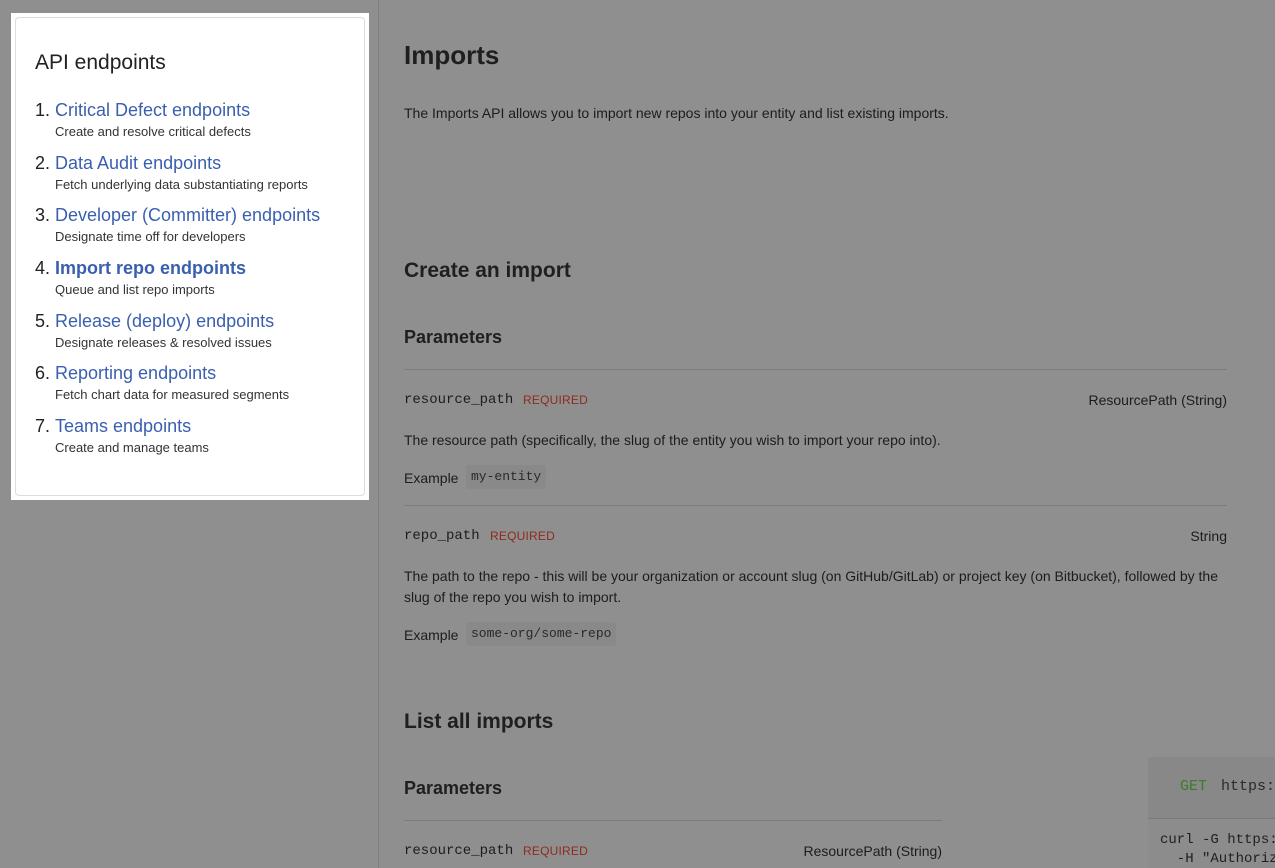 The height and width of the screenshot is (868, 1275). Describe the element at coordinates (100, 62) in the screenshot. I see `popup-title: API endpoints` at that location.